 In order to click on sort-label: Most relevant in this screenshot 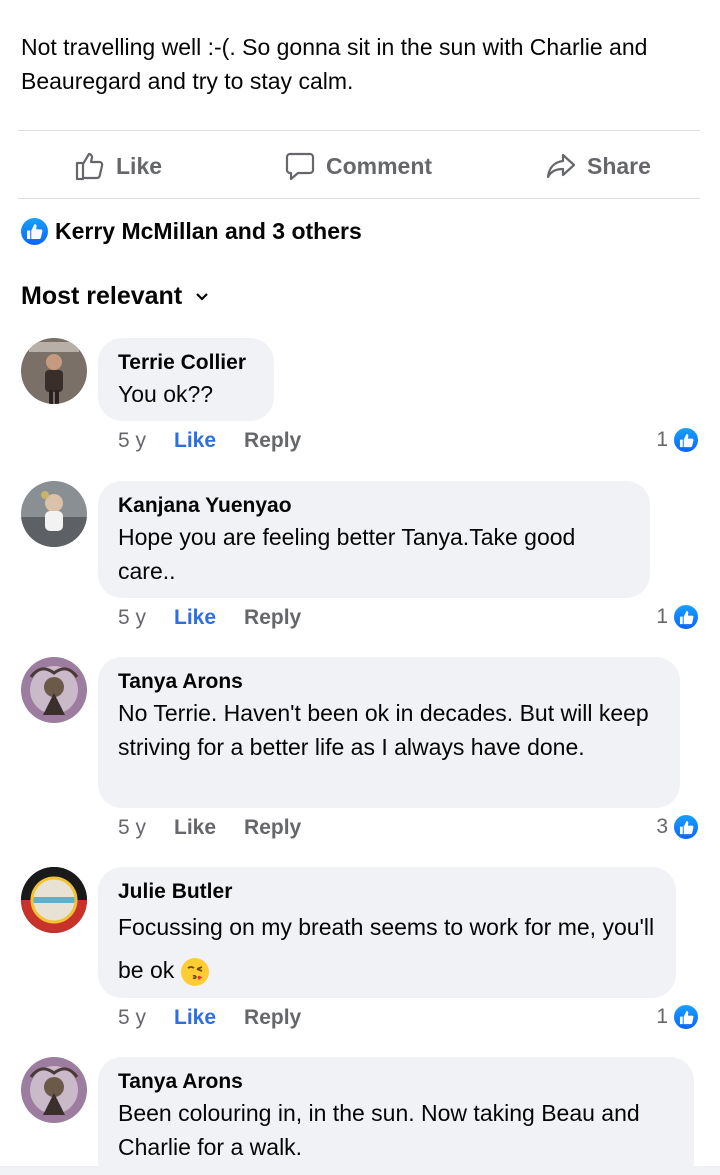, I will do `click(102, 296)`.